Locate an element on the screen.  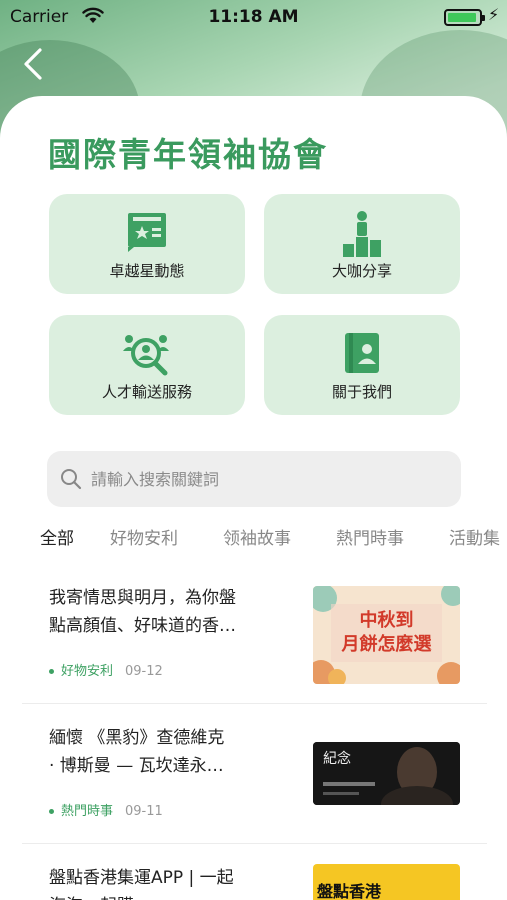
category-tabs: 全部 好物安利 领袖故事 熱門時事 活動集 is located at coordinates (273, 539).